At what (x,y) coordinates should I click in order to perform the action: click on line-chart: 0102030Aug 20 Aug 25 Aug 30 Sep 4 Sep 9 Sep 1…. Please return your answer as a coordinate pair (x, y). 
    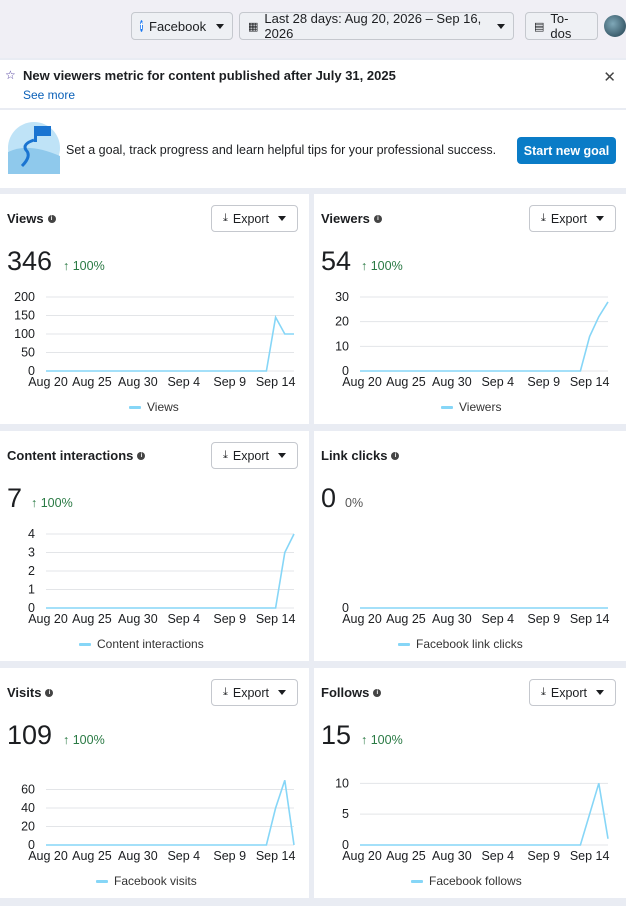
    Looking at the image, I should click on (472, 339).